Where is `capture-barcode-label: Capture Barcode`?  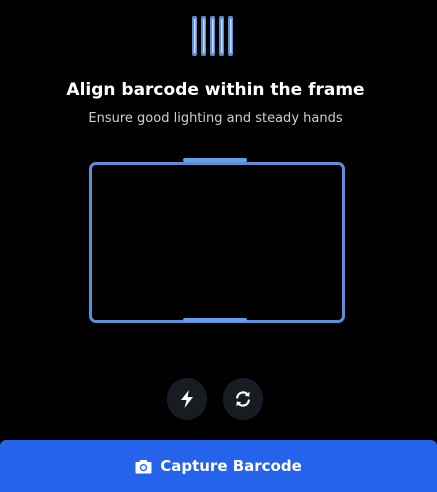 capture-barcode-label: Capture Barcode is located at coordinates (231, 466).